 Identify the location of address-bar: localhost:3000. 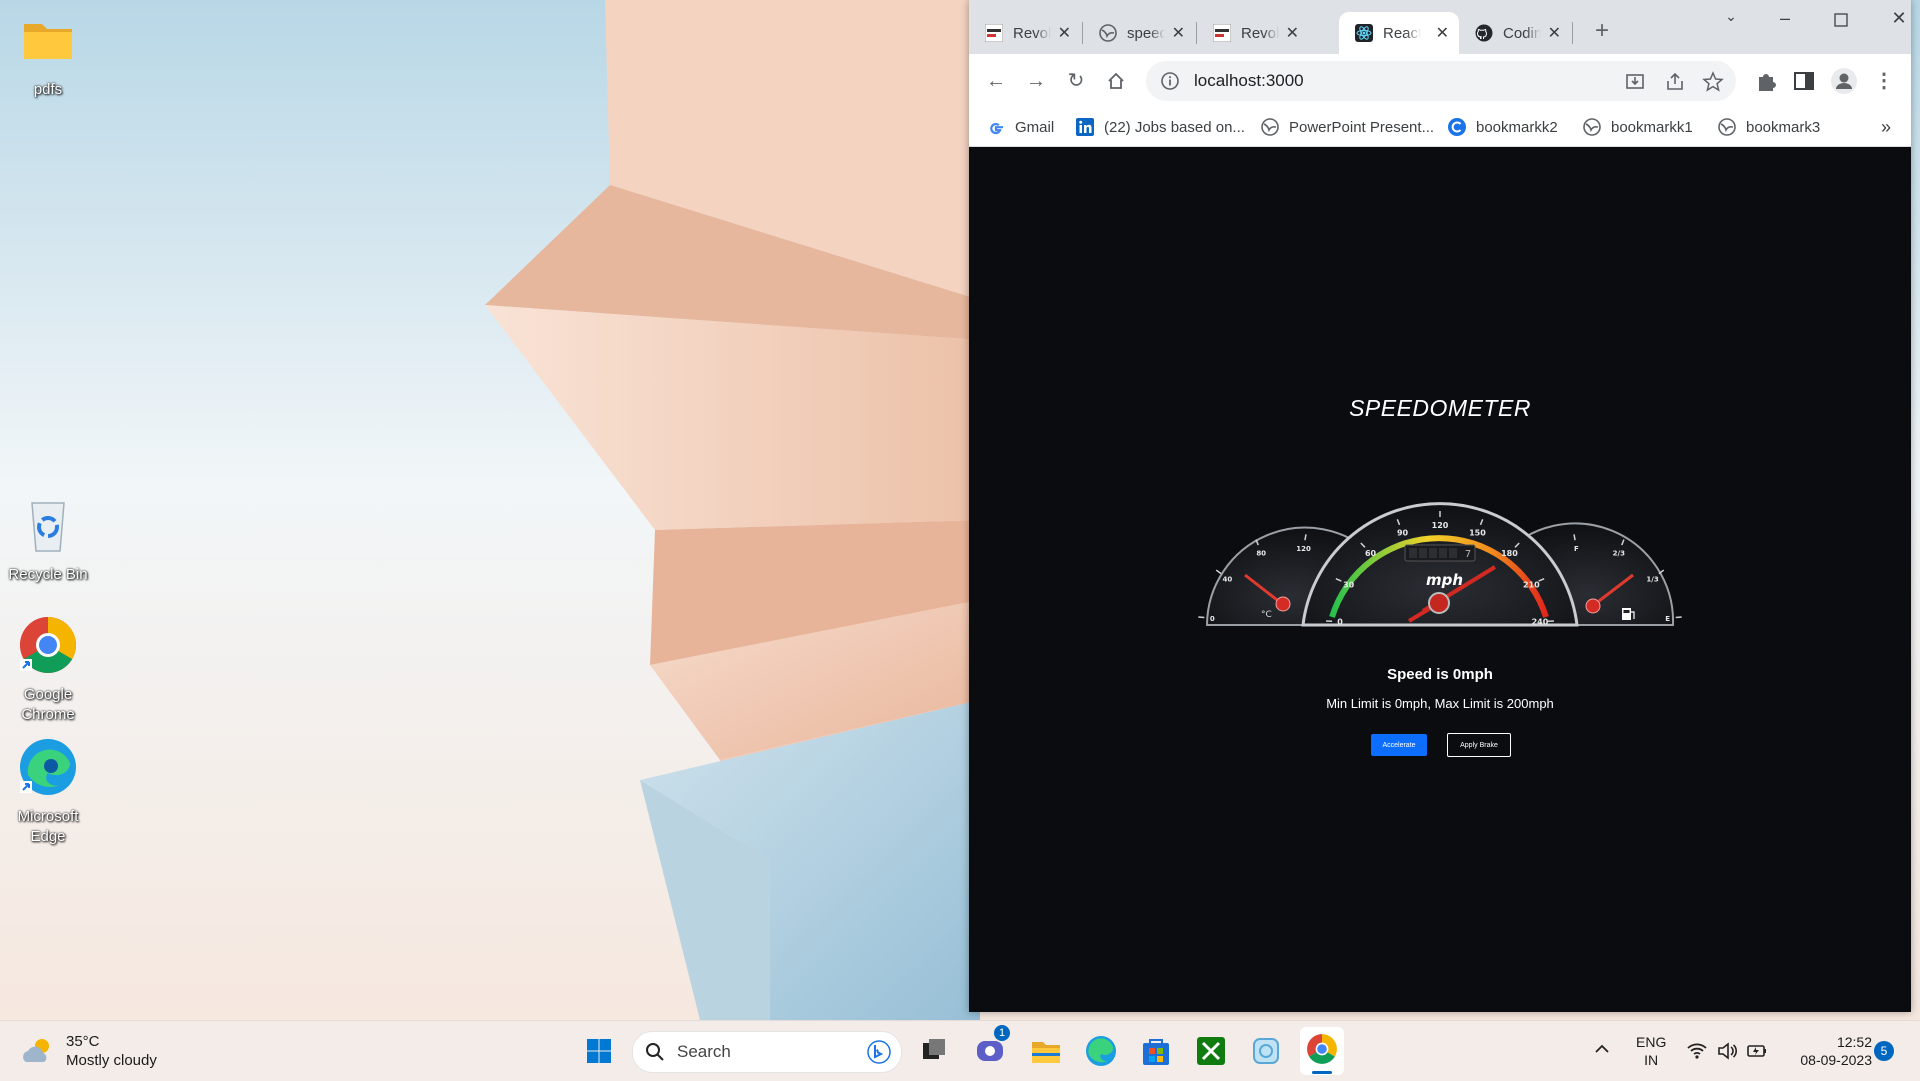
(1441, 81).